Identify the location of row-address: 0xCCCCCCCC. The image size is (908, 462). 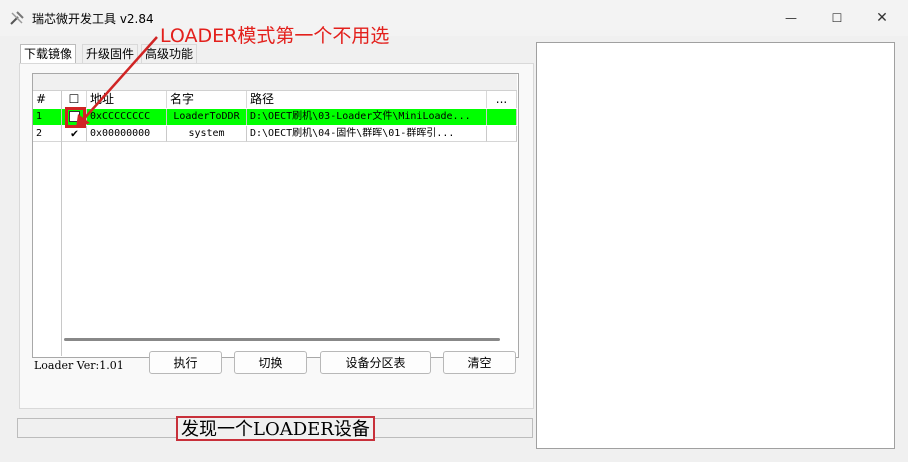
(127, 117).